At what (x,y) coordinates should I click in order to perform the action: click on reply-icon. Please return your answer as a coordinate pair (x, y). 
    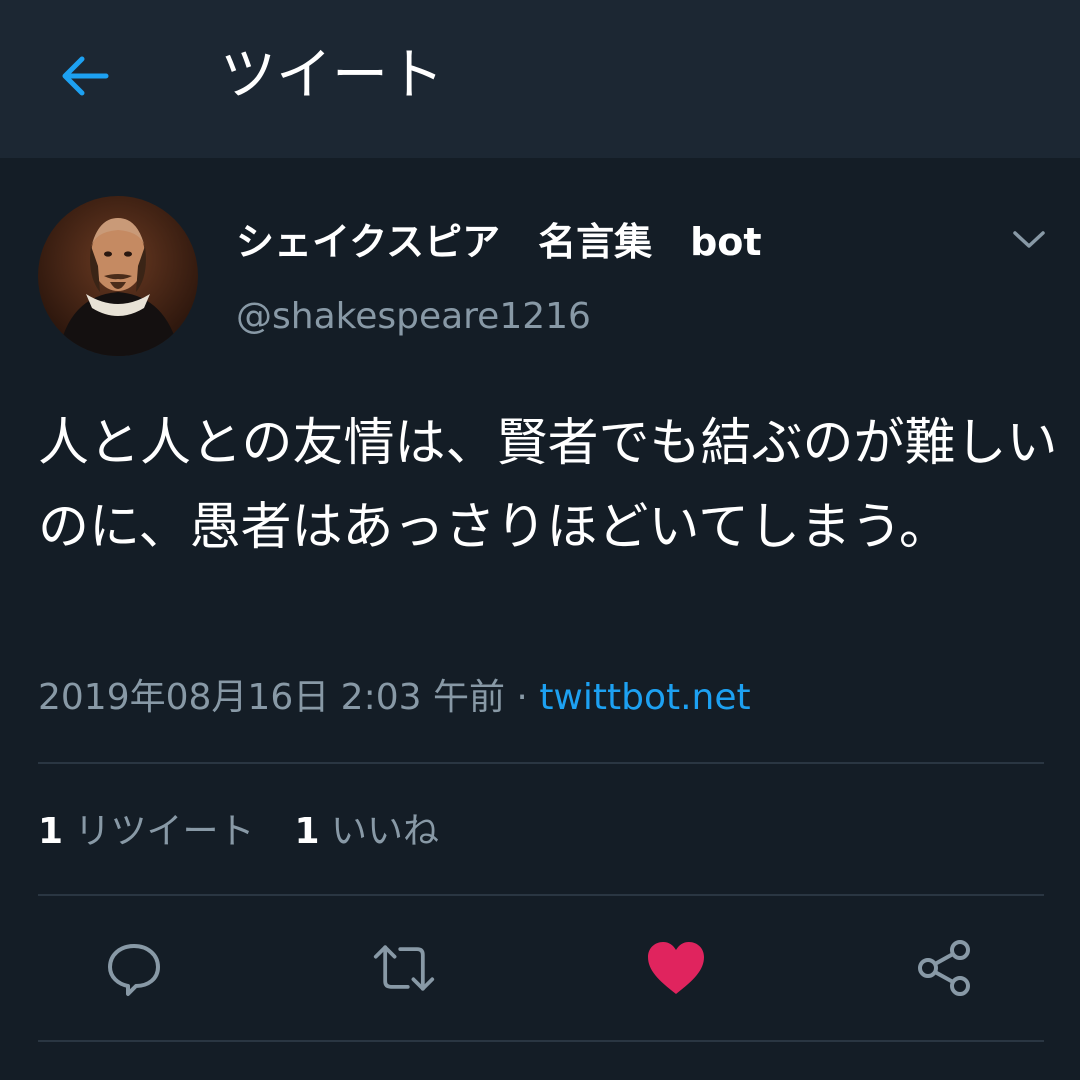
    Looking at the image, I should click on (134, 970).